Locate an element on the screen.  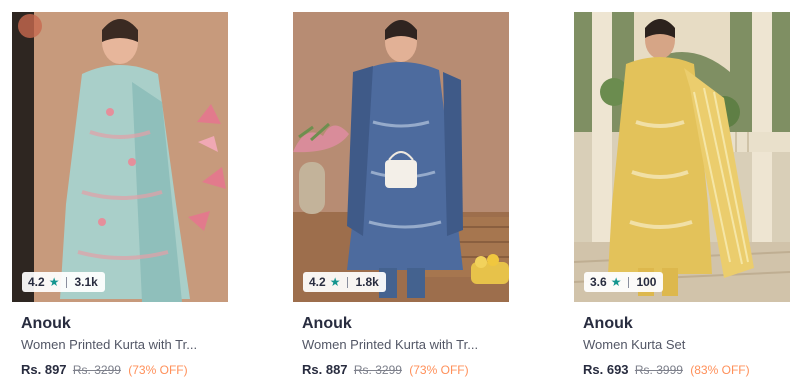
rating-badge: 4.2 ★ 3.1k is located at coordinates (63, 282).